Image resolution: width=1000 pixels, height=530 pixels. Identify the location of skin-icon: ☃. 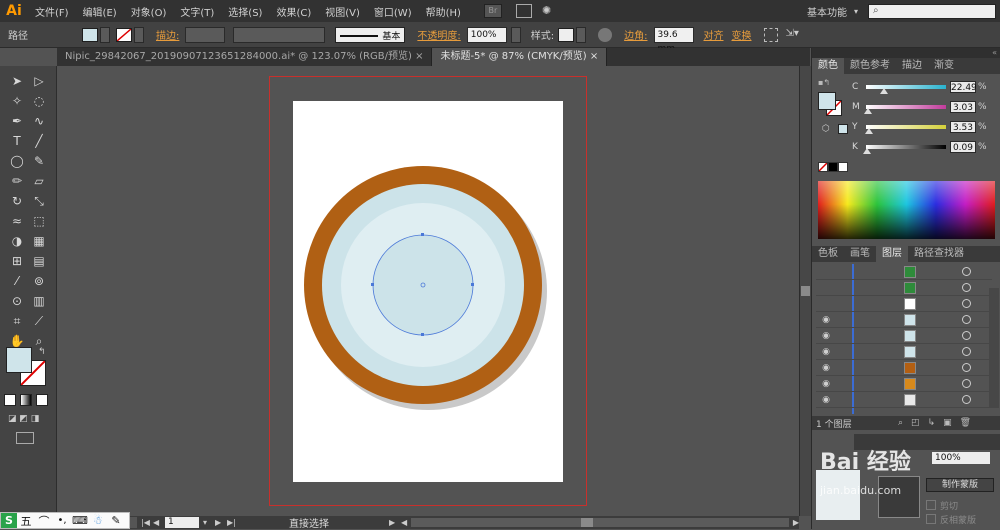
(98, 520).